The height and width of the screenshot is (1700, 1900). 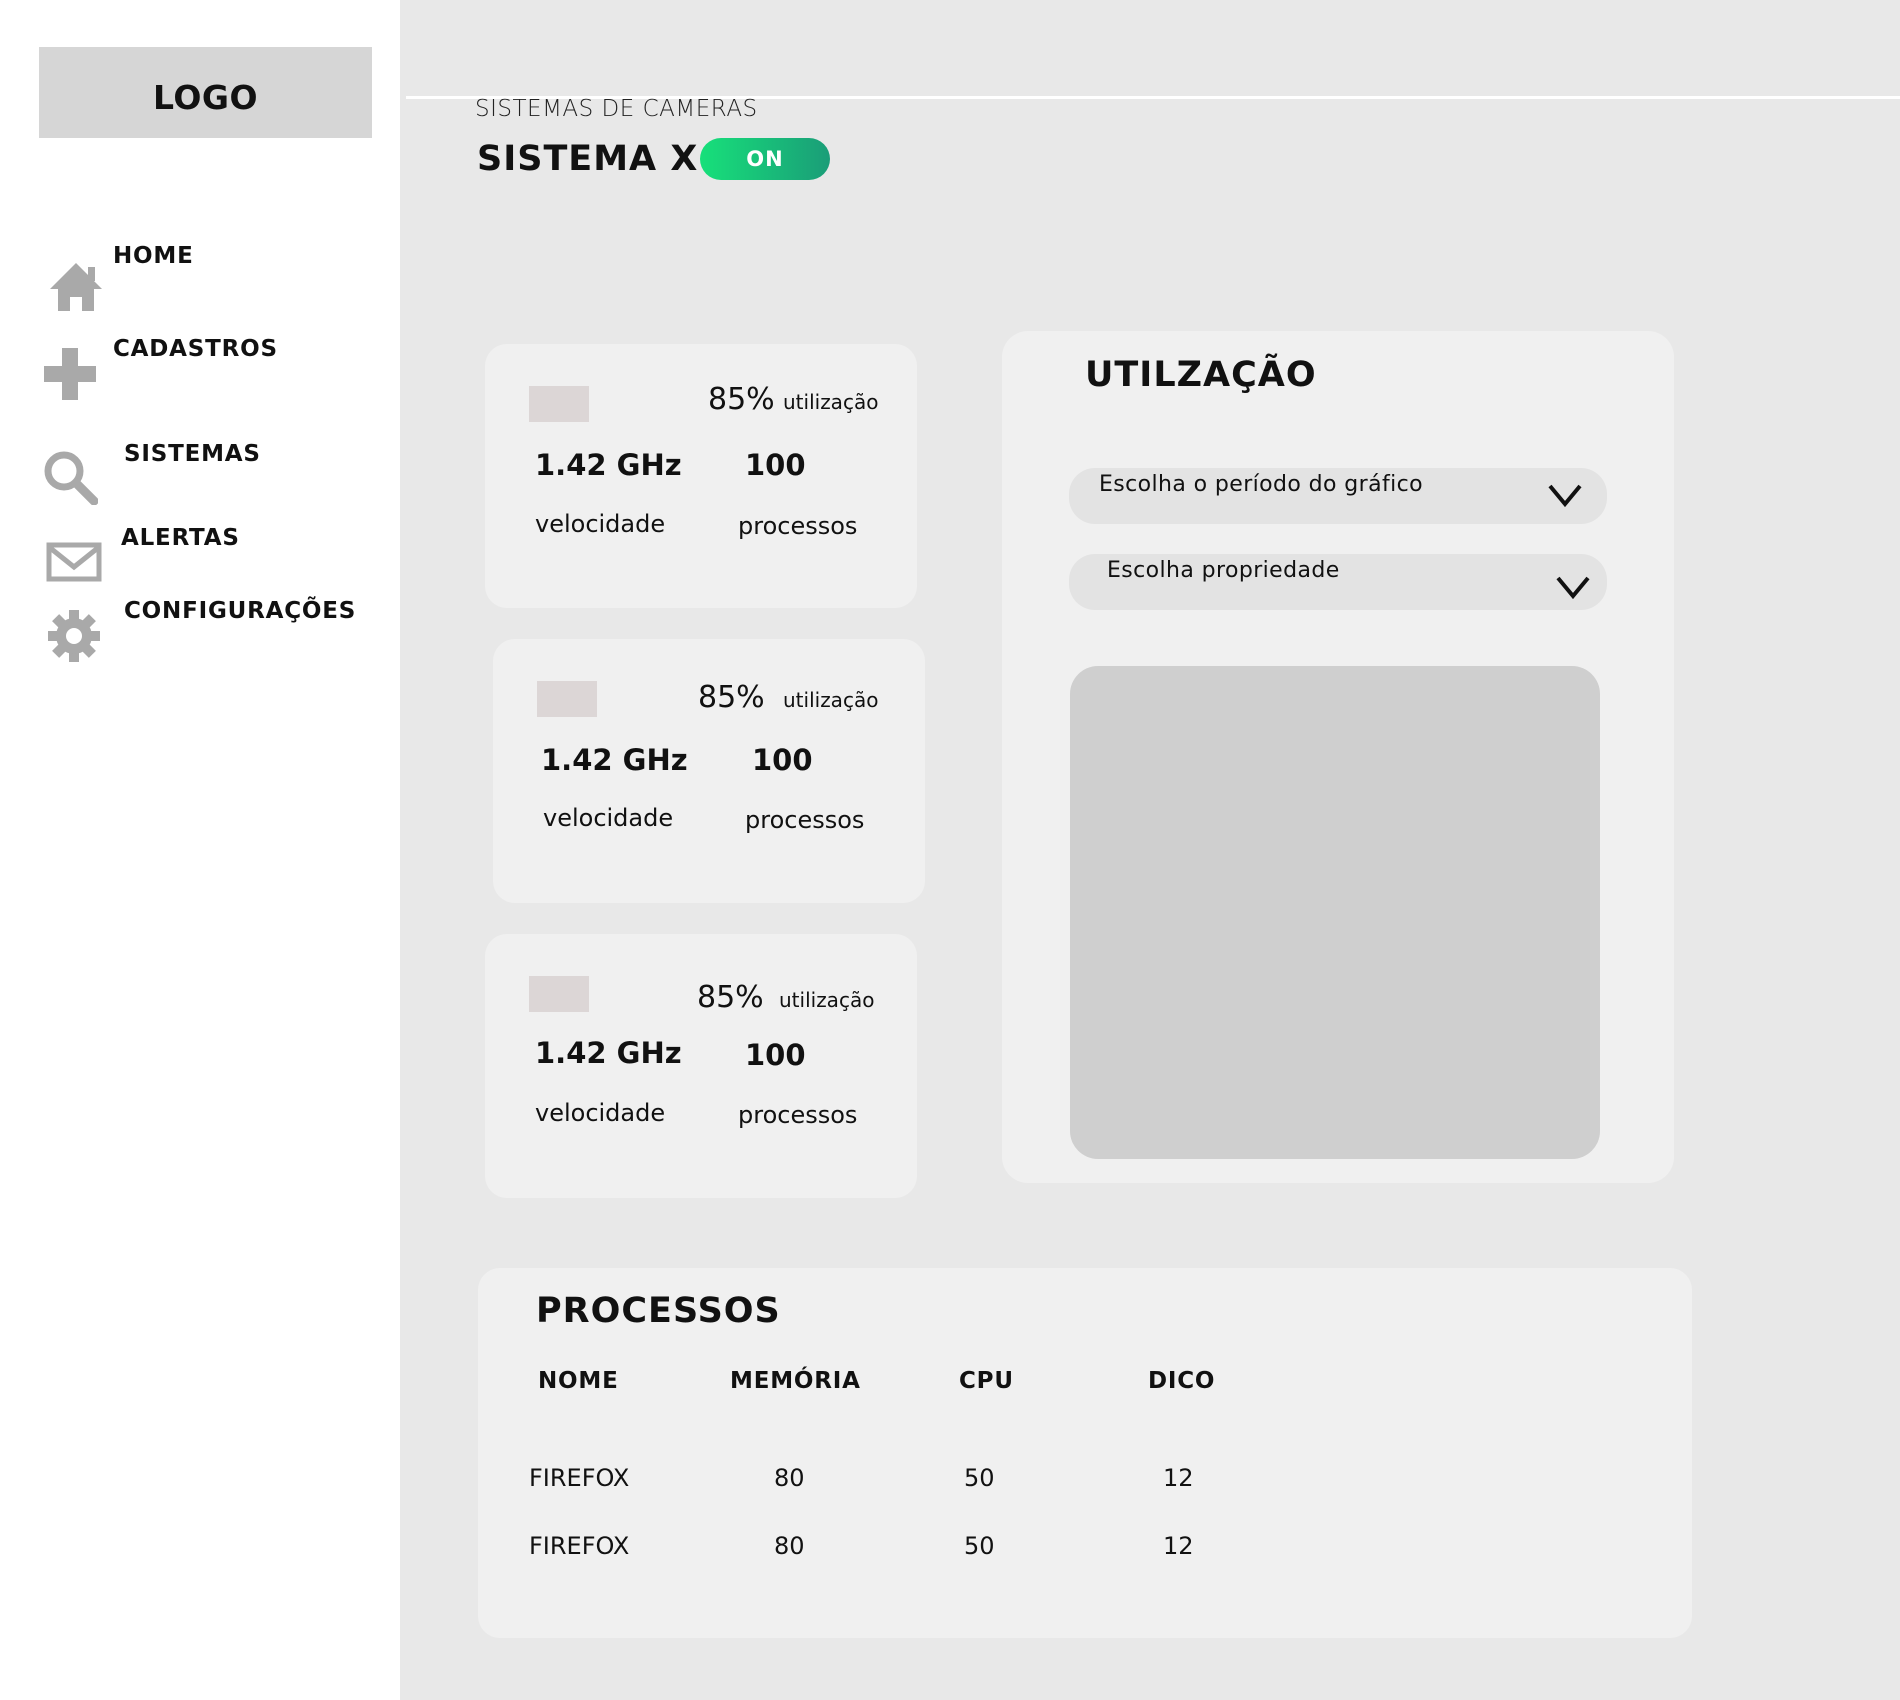 I want to click on property-select-label: Escolha propriedade, so click(x=1223, y=570).